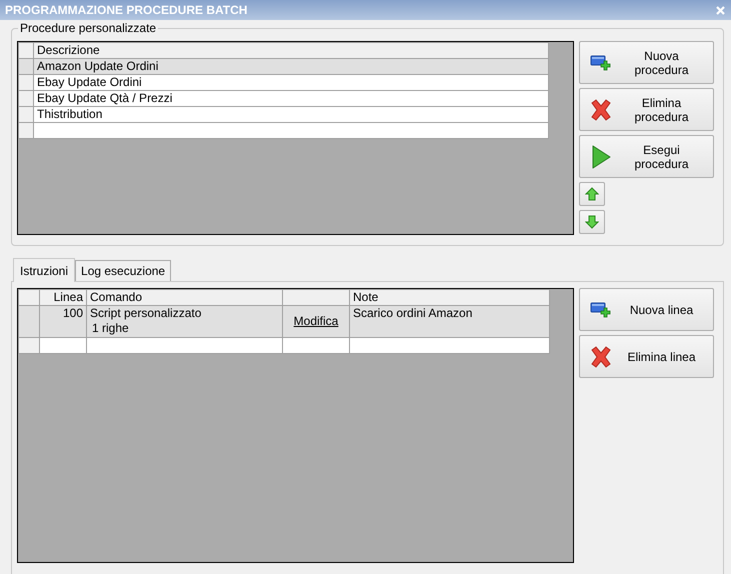 The width and height of the screenshot is (731, 574). I want to click on tab: Log esecuzione, so click(123, 270).